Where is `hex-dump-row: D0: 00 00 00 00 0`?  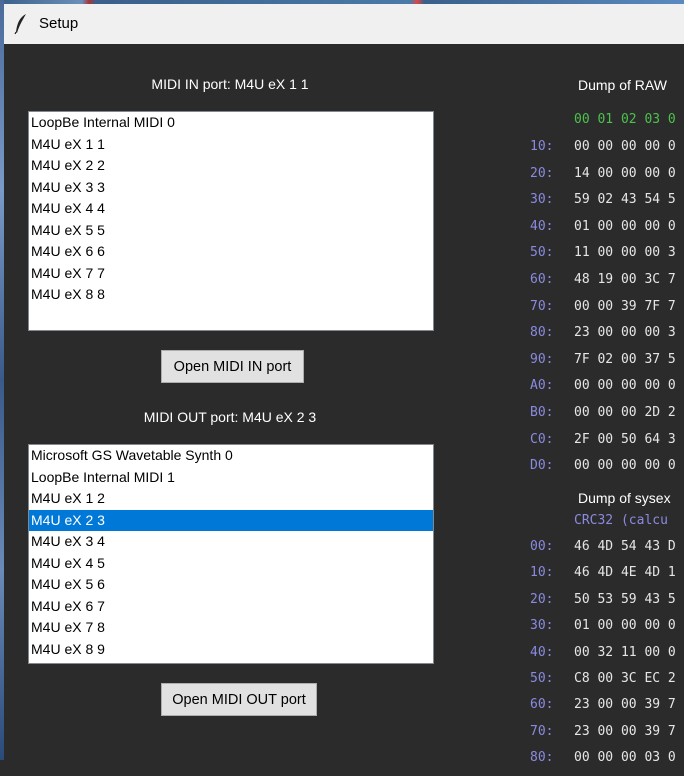
hex-dump-row: D0: 00 00 00 00 0 is located at coordinates (603, 471).